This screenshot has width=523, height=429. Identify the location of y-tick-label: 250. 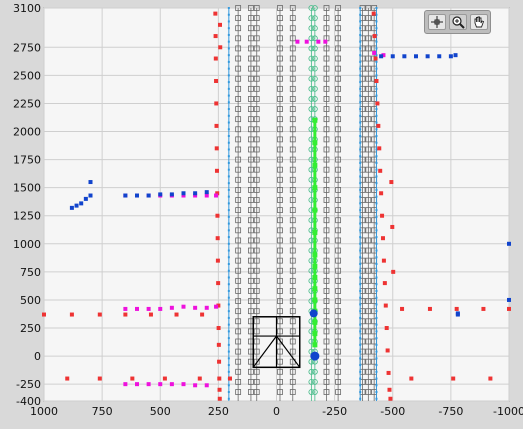
(30, 328).